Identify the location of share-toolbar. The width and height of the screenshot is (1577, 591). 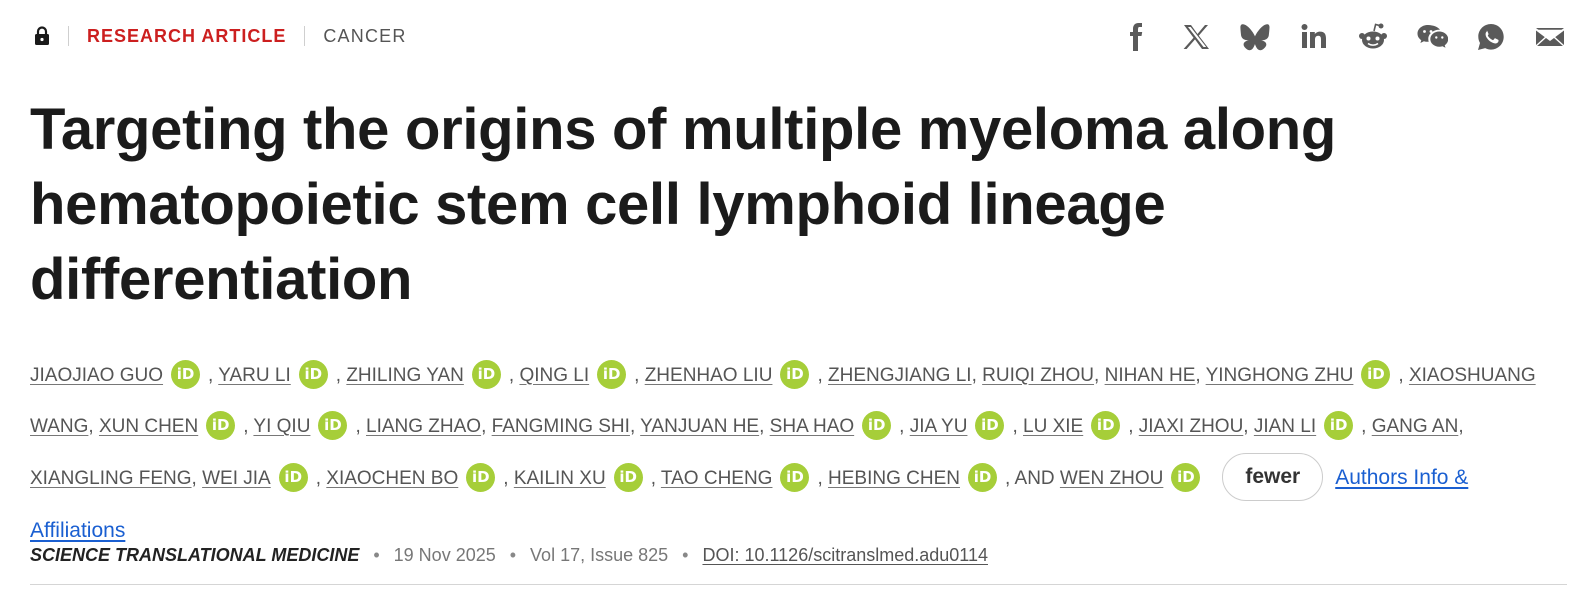
(1331, 37).